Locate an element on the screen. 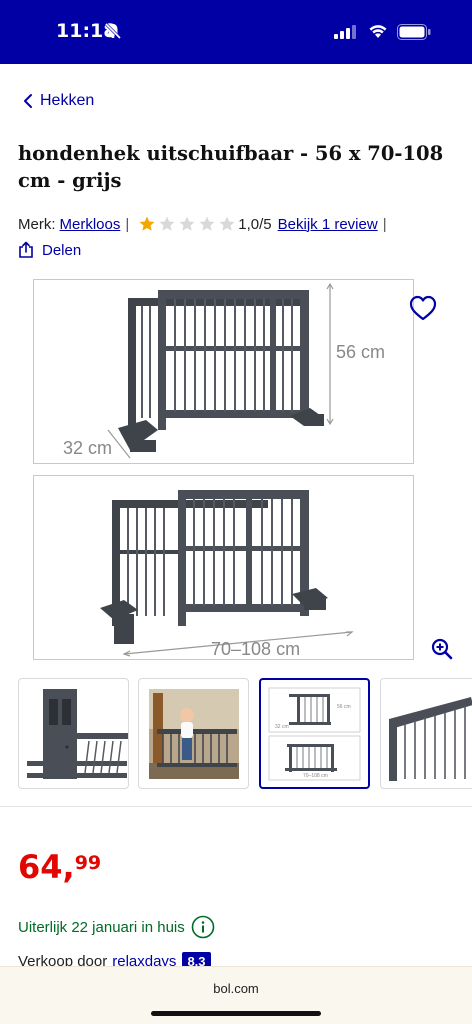  thumbnail-child is located at coordinates (193, 733).